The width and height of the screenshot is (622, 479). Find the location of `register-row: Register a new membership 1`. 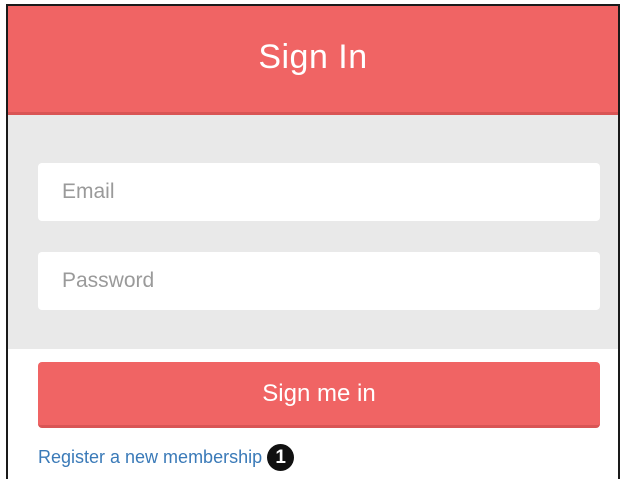

register-row: Register a new membership 1 is located at coordinates (166, 457).